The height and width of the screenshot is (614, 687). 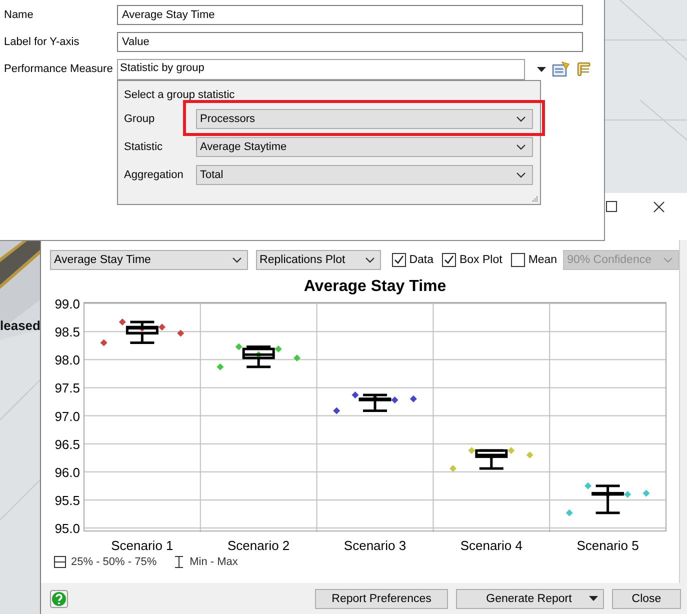 What do you see at coordinates (543, 260) in the screenshot?
I see `checkbox-label: Mean` at bounding box center [543, 260].